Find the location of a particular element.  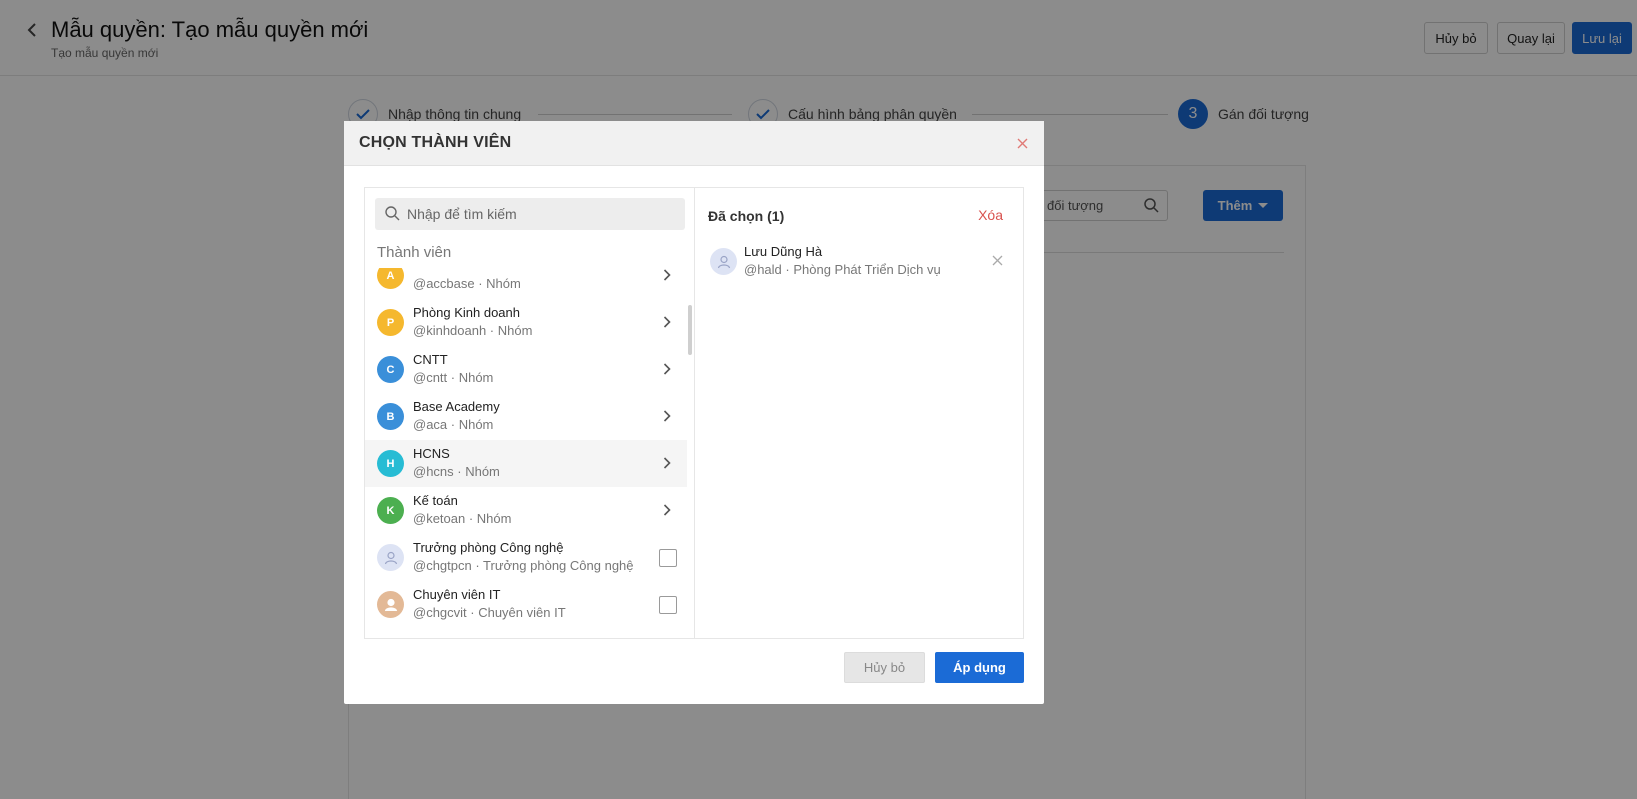

list-item: K Kế toán @ketoan · Nhóm is located at coordinates (526, 510).